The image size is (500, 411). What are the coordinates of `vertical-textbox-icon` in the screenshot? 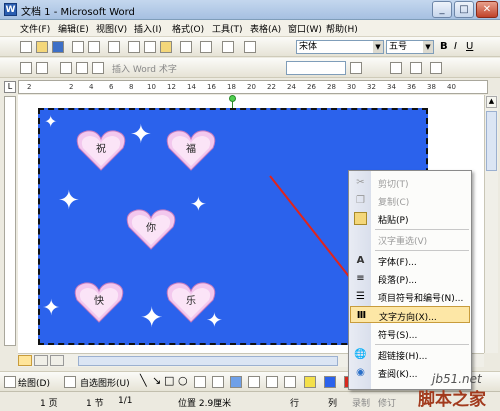 It's located at (218, 382).